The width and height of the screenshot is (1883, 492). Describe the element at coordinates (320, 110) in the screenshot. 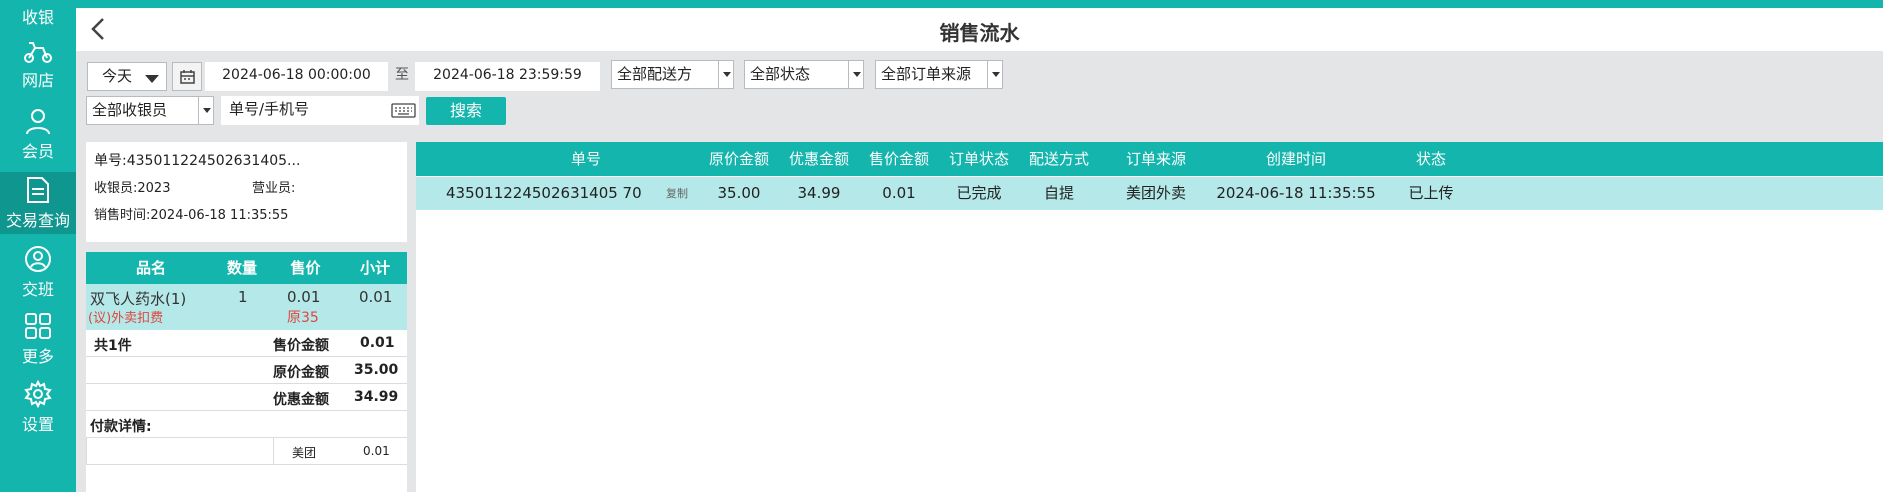

I see `search-input: 单号/手机号` at that location.